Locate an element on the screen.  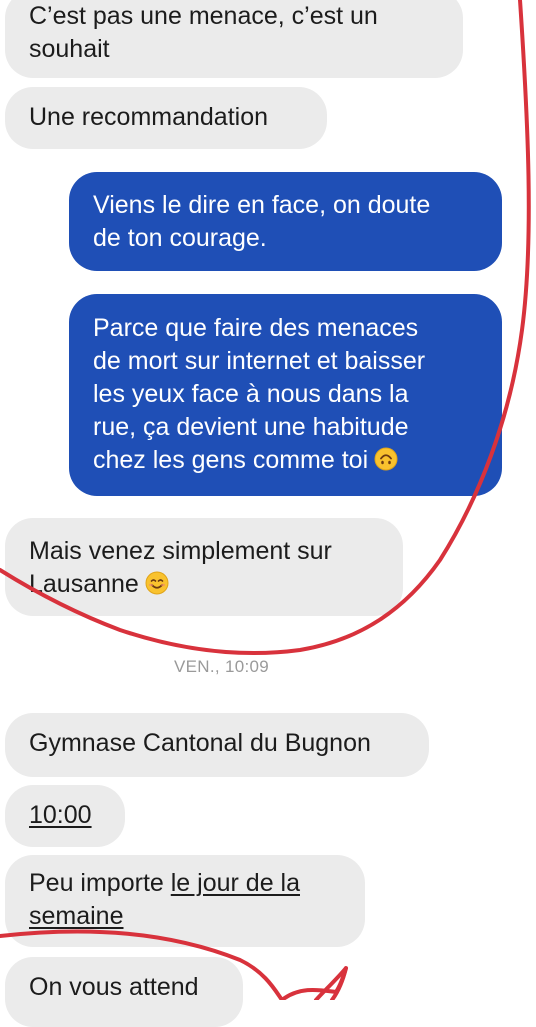
message-text-line: chez les gens comme toi is located at coordinates (285, 462).